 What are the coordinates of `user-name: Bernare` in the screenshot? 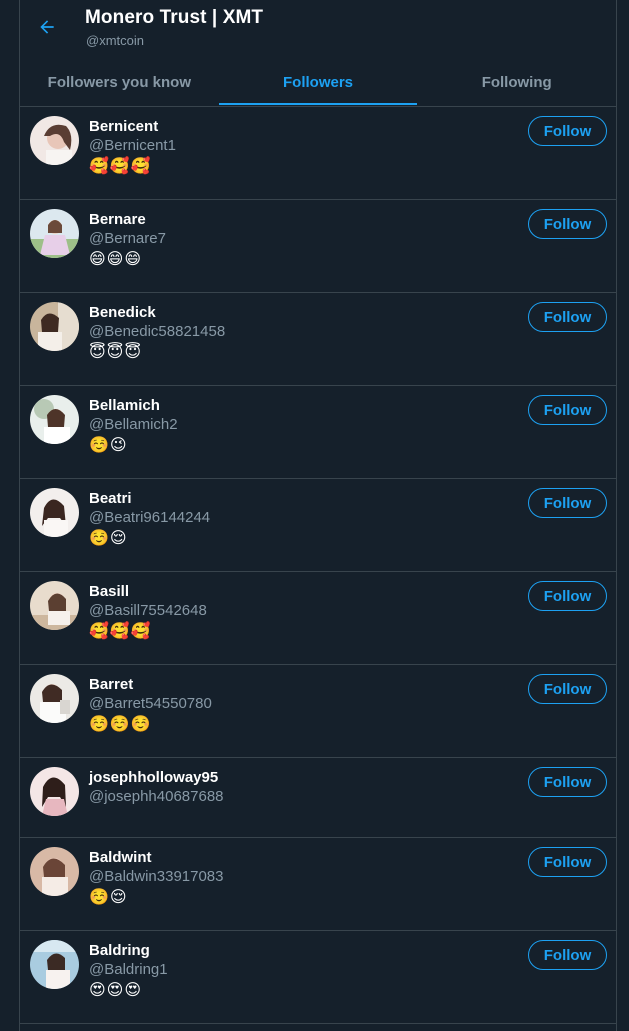 It's located at (117, 219).